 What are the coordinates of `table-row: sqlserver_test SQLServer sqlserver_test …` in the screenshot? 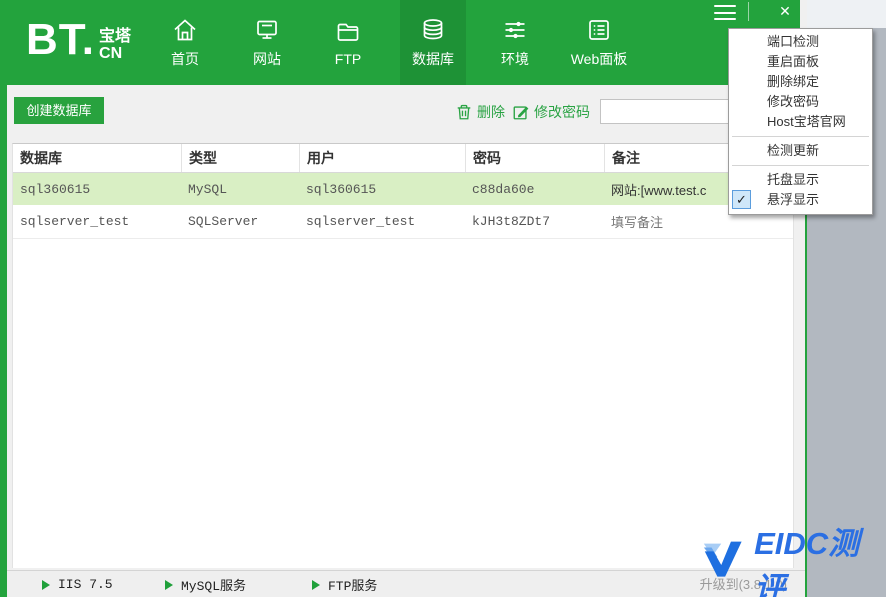 It's located at (403, 222).